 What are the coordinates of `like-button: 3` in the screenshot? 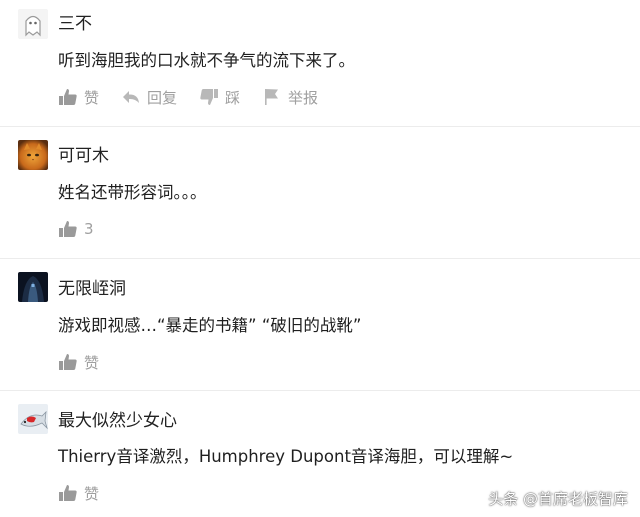 It's located at (76, 229).